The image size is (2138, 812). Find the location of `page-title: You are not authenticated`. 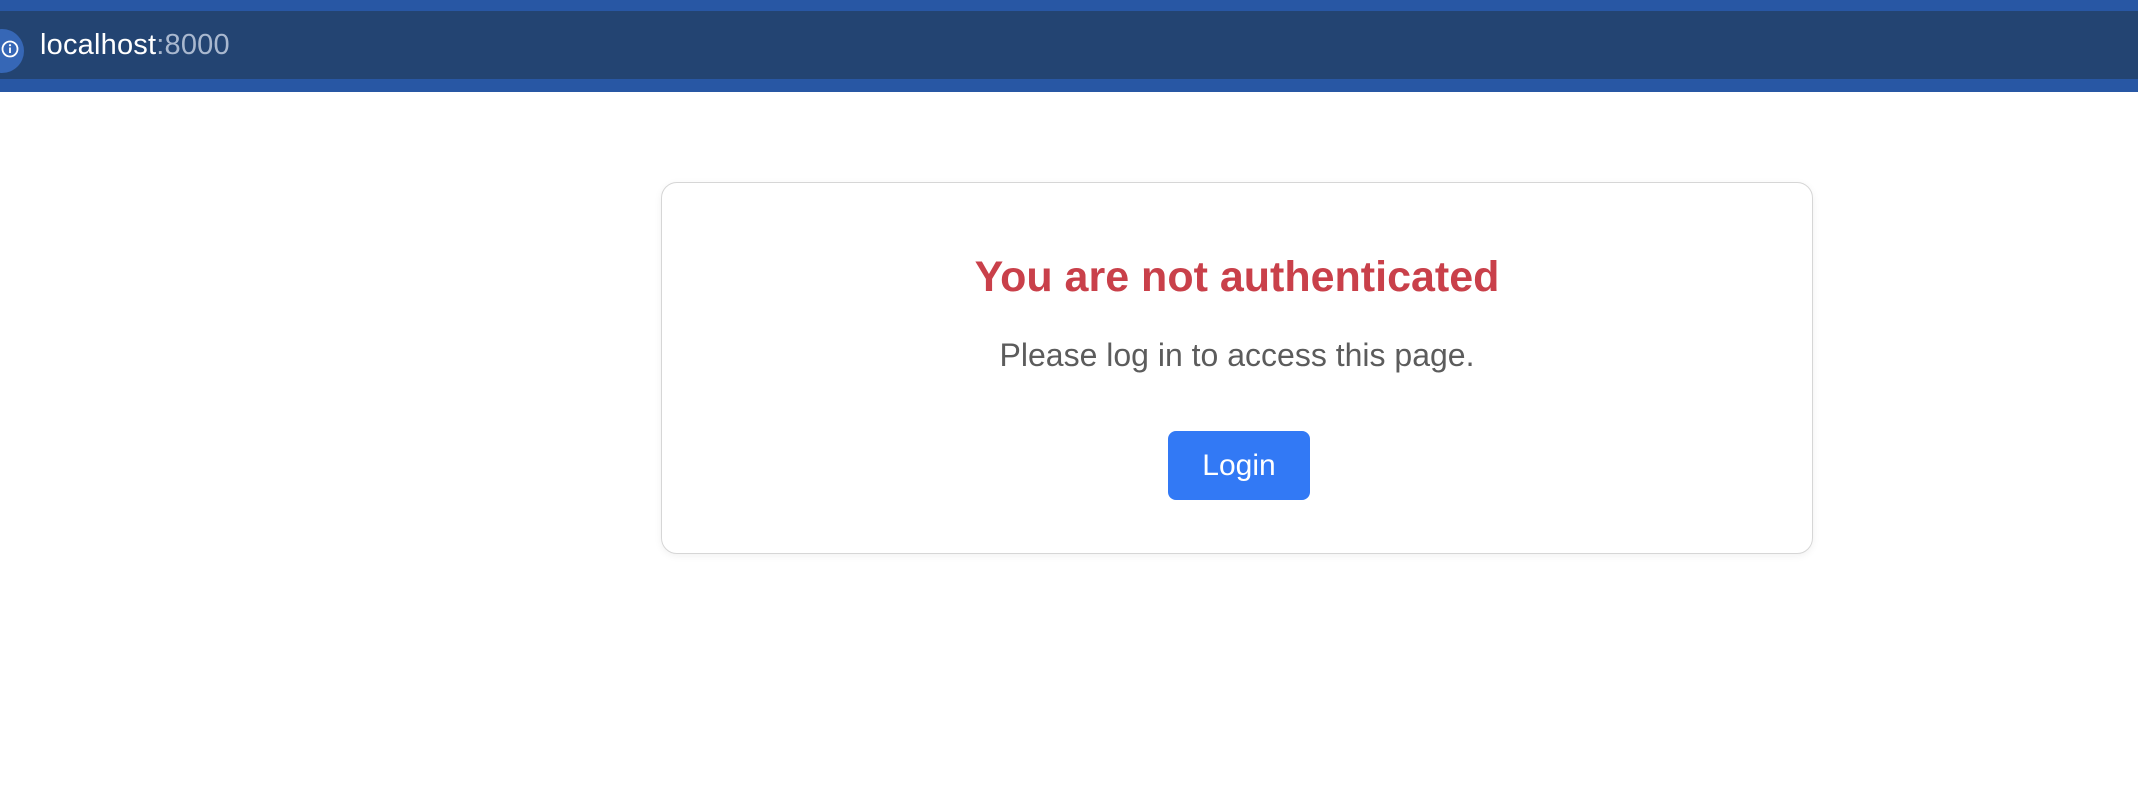

page-title: You are not authenticated is located at coordinates (1237, 277).